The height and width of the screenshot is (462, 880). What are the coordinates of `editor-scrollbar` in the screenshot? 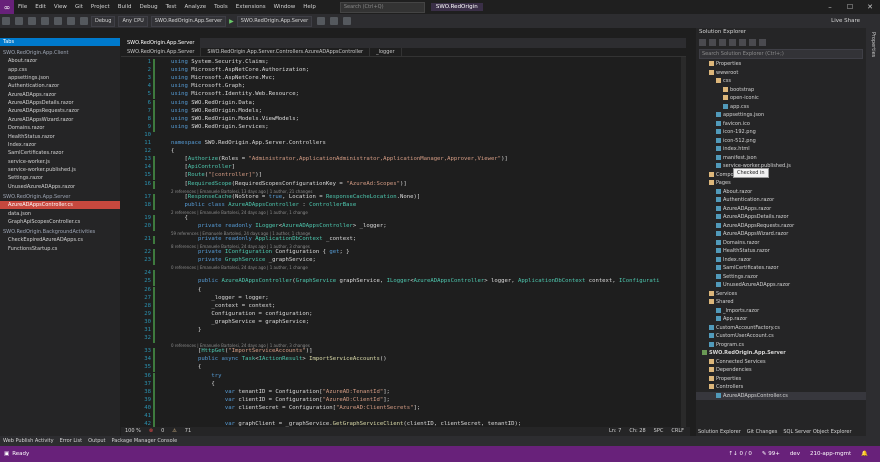 It's located at (683, 242).